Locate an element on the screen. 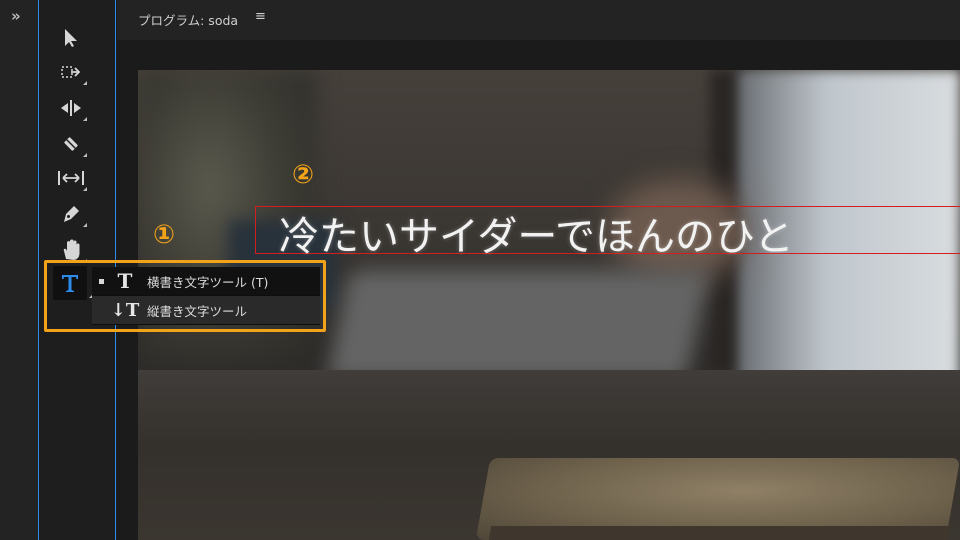 The image size is (960, 540). left-dock-strip: » is located at coordinates (19, 270).